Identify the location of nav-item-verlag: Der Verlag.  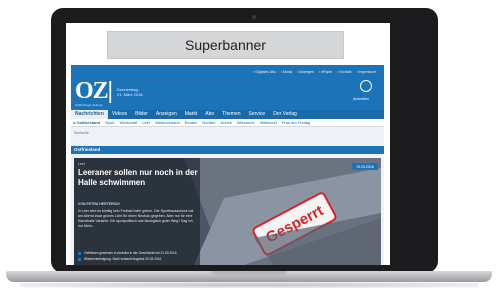
(285, 114).